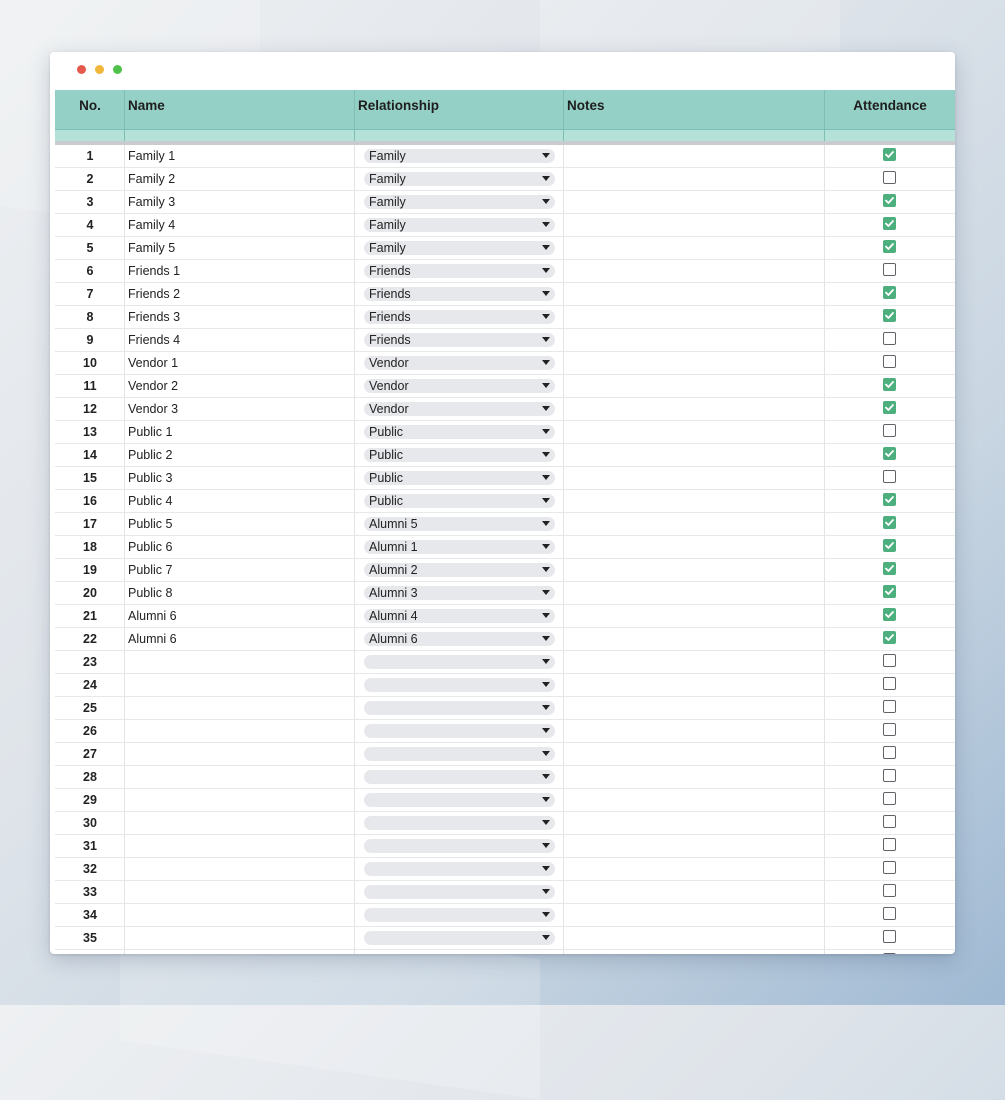 Image resolution: width=1005 pixels, height=1100 pixels. Describe the element at coordinates (240, 409) in the screenshot. I see `name-cell: Vendor 3` at that location.